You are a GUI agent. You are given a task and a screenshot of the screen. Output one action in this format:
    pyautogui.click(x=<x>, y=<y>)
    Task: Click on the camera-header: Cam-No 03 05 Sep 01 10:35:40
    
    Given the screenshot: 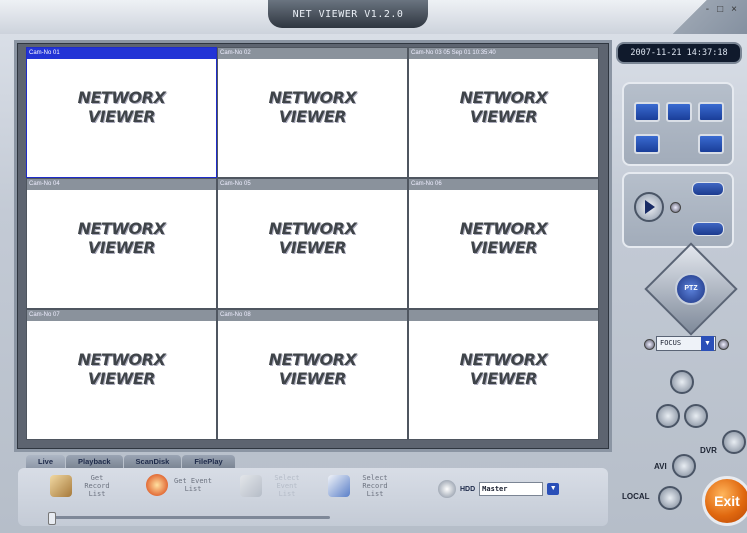 What is the action you would take?
    pyautogui.click(x=503, y=53)
    